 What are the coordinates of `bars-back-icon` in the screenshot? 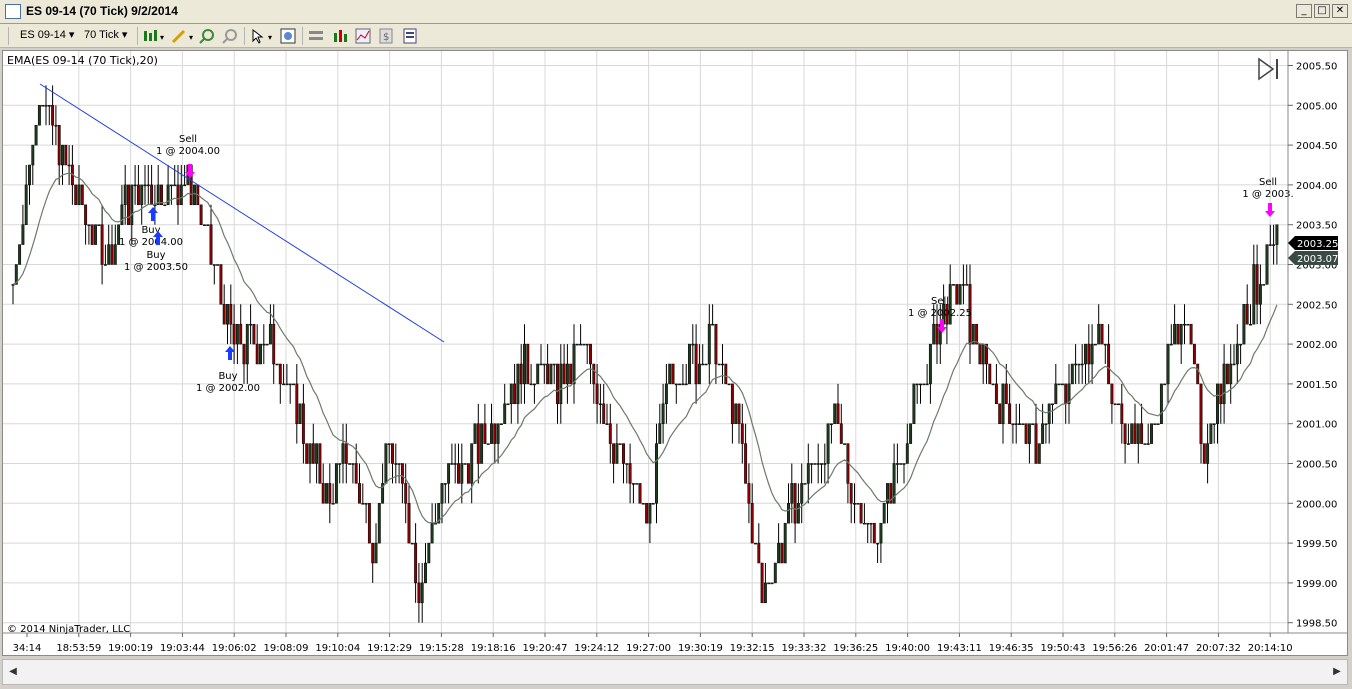 It's located at (316, 36).